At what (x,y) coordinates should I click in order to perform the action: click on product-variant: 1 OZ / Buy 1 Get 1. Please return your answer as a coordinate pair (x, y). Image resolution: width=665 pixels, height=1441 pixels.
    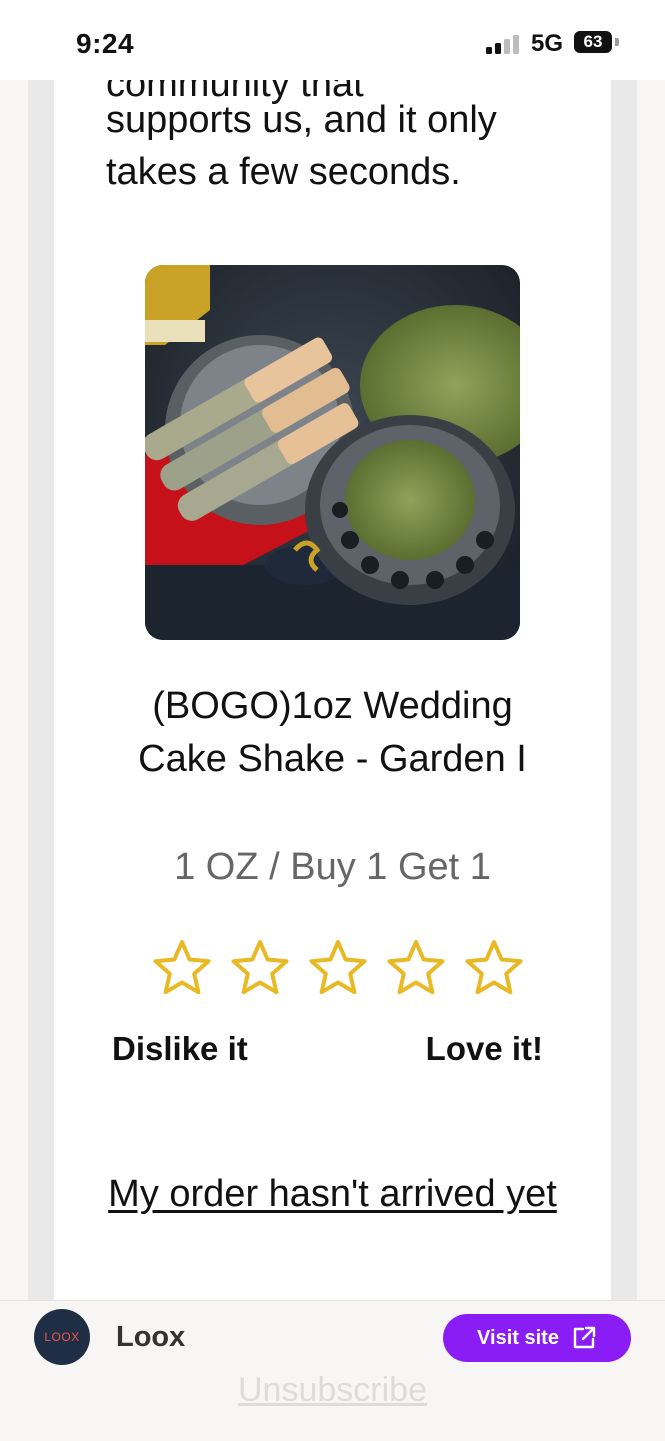
    Looking at the image, I should click on (332, 867).